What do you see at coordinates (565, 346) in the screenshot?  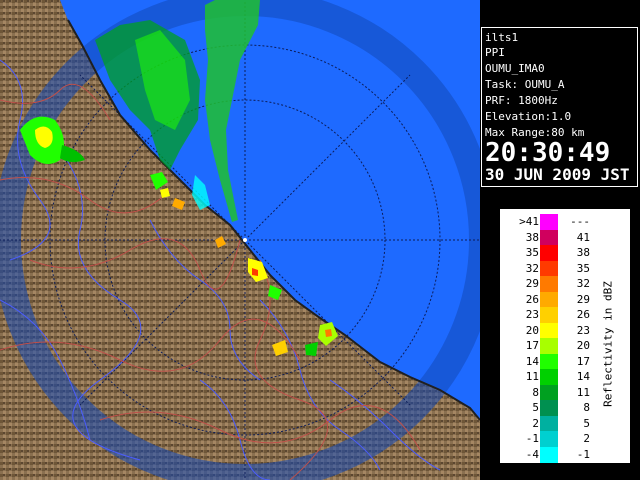 I see `legend-row: 17 20` at bounding box center [565, 346].